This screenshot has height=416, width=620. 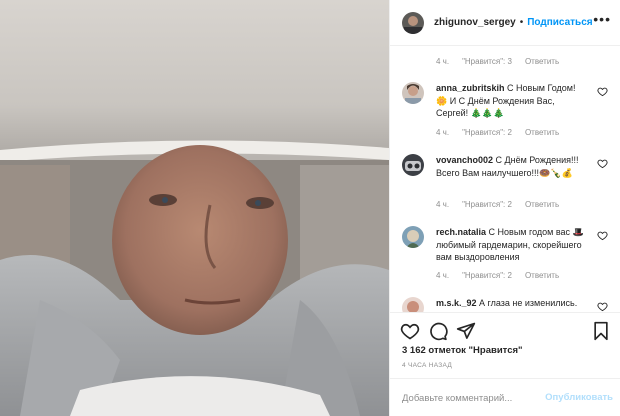 I want to click on comment-text-block: m.s.k._92 А глаза не изменились., so click(x=512, y=303).